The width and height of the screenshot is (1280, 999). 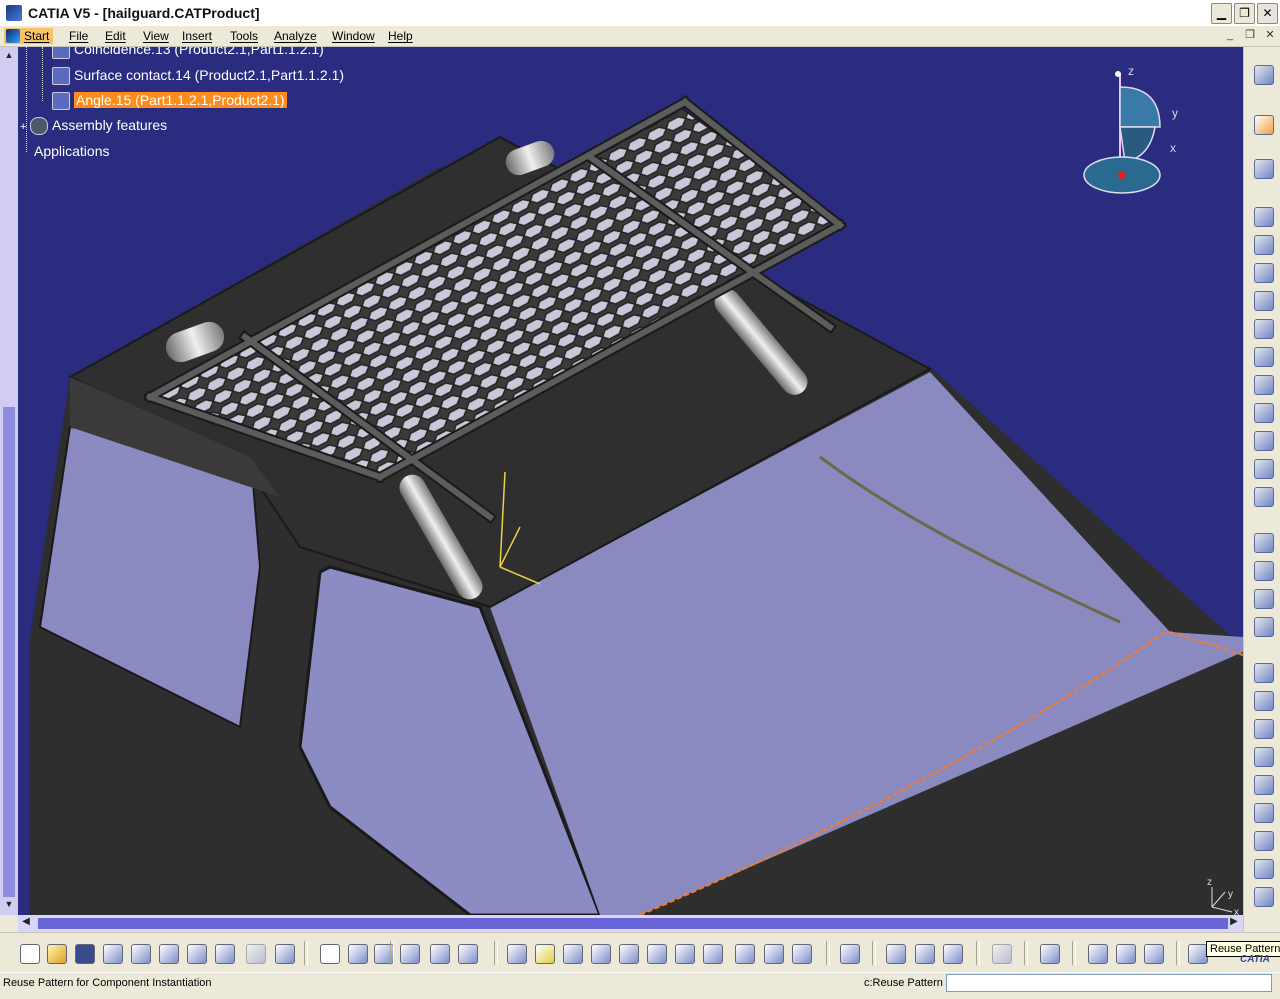 I want to click on whats-this-icon, so click(x=284, y=953).